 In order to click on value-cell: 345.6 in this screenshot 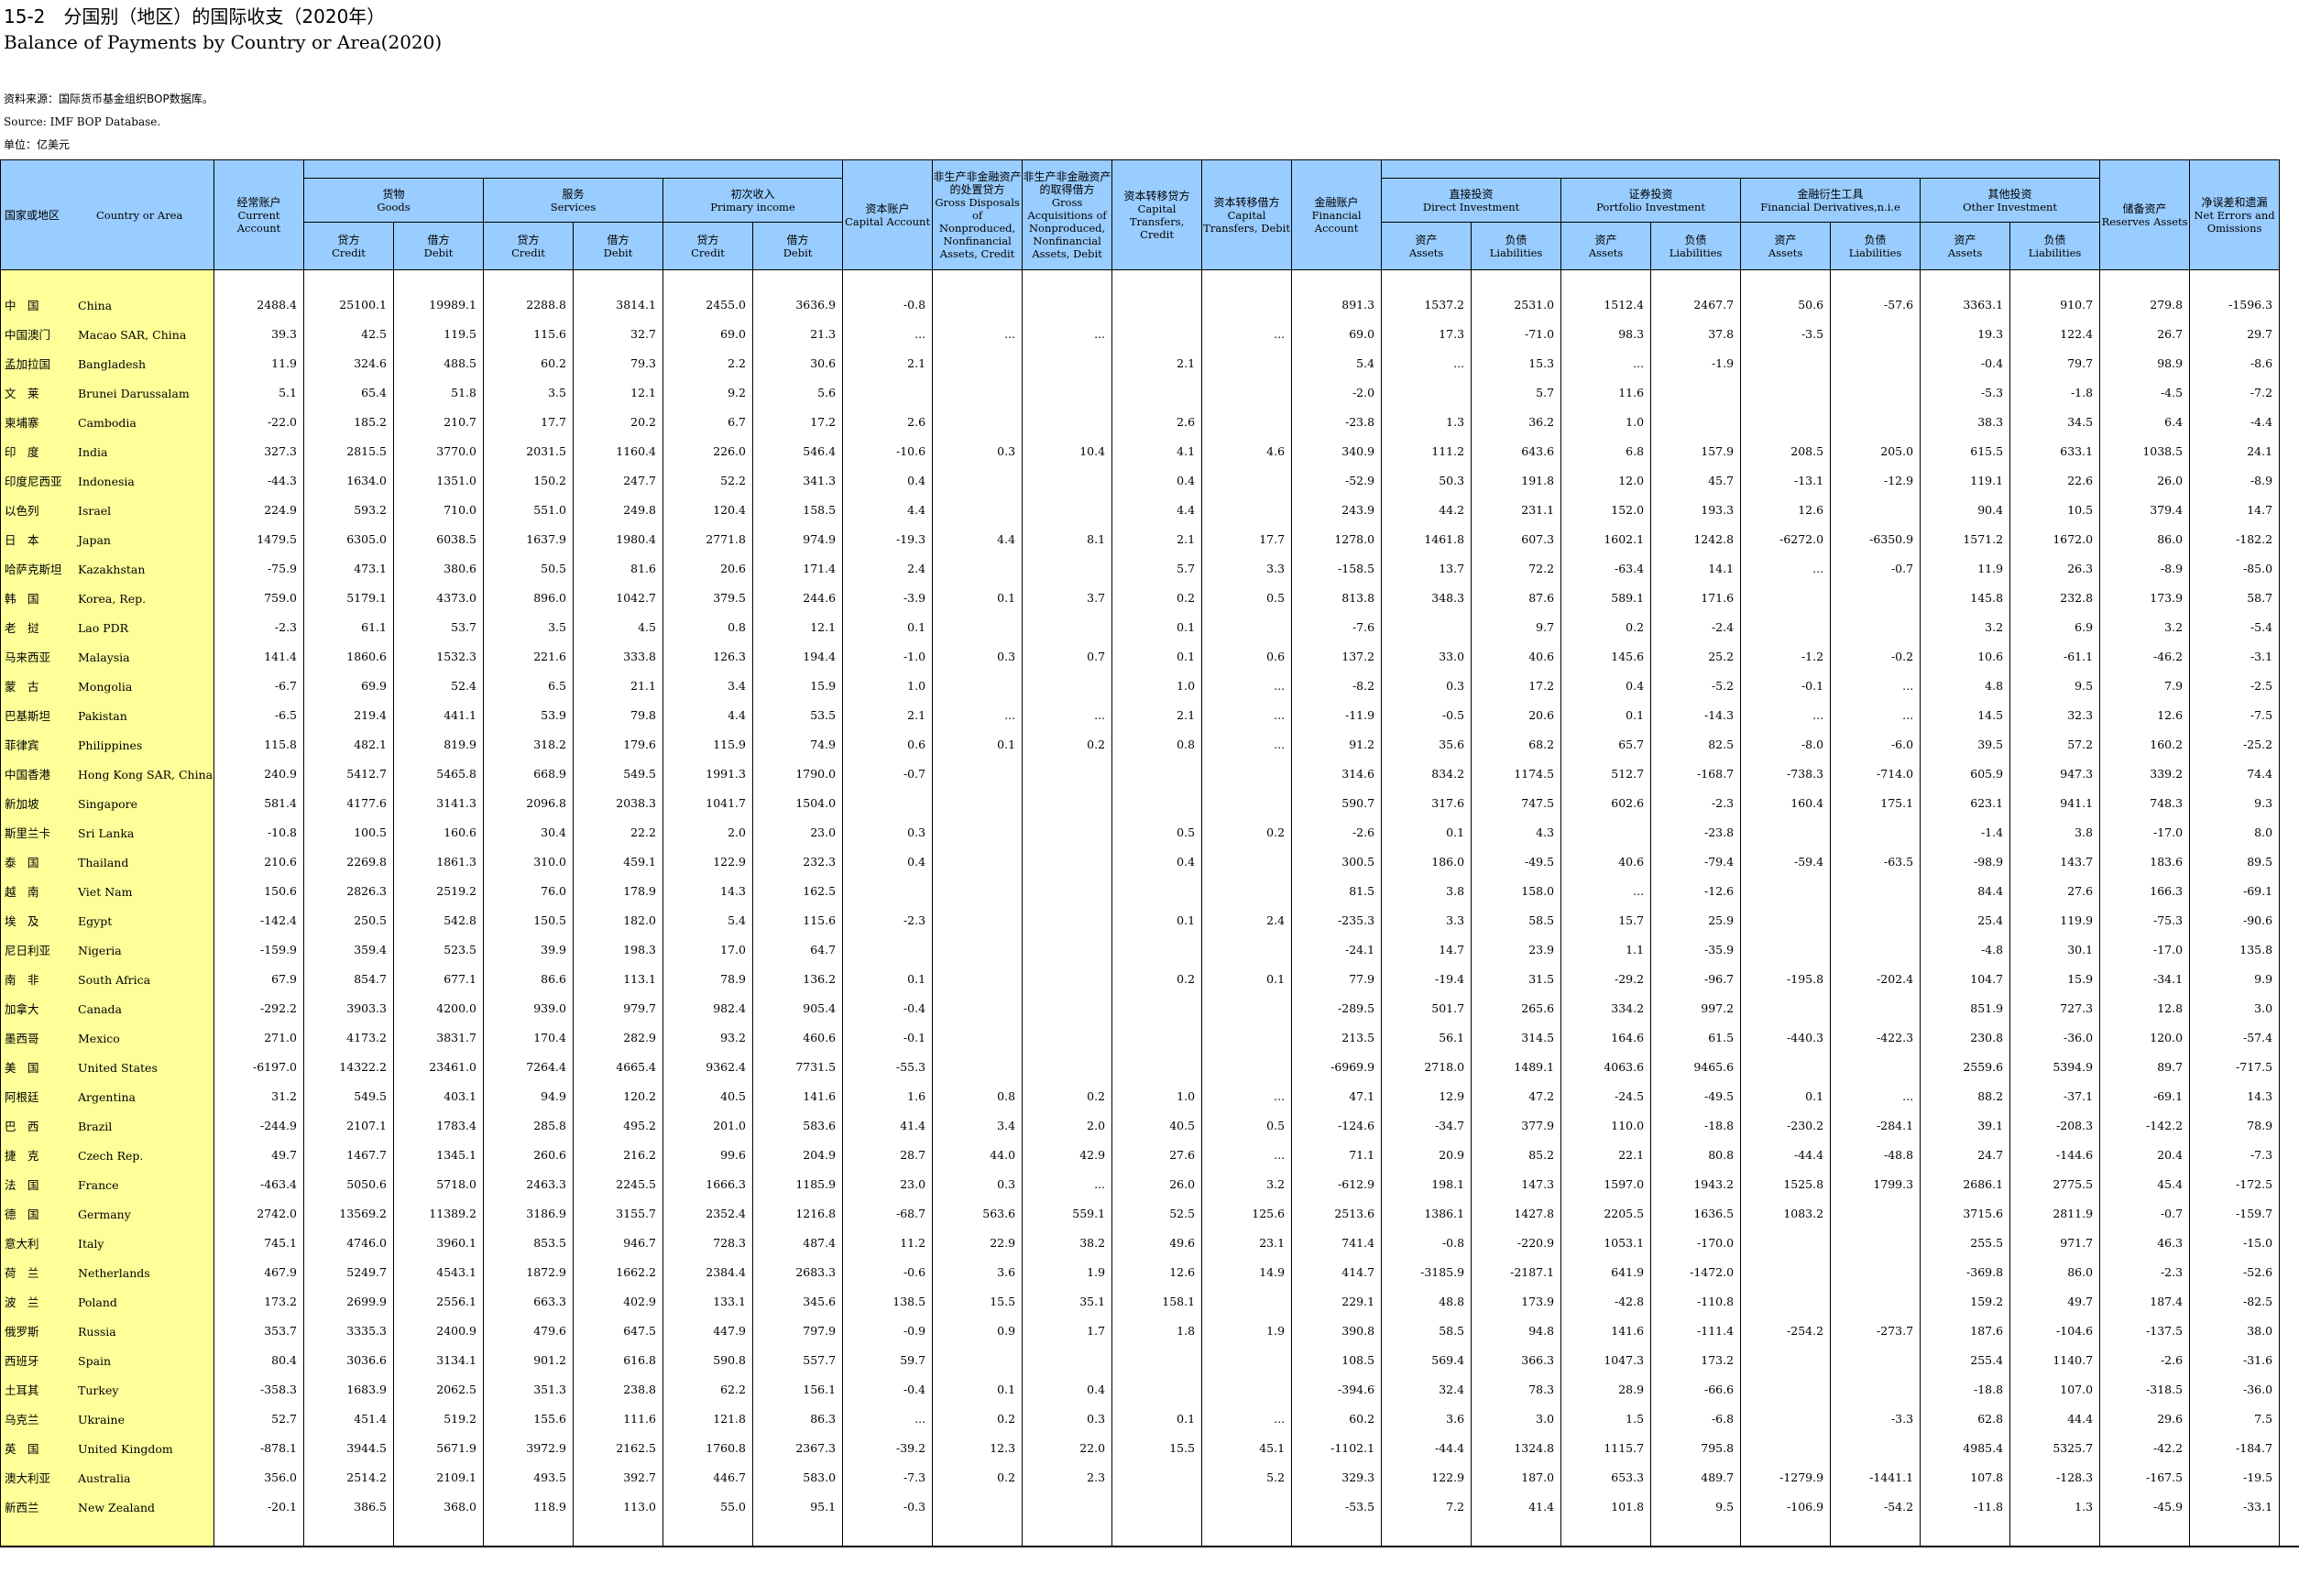, I will do `click(798, 1301)`.